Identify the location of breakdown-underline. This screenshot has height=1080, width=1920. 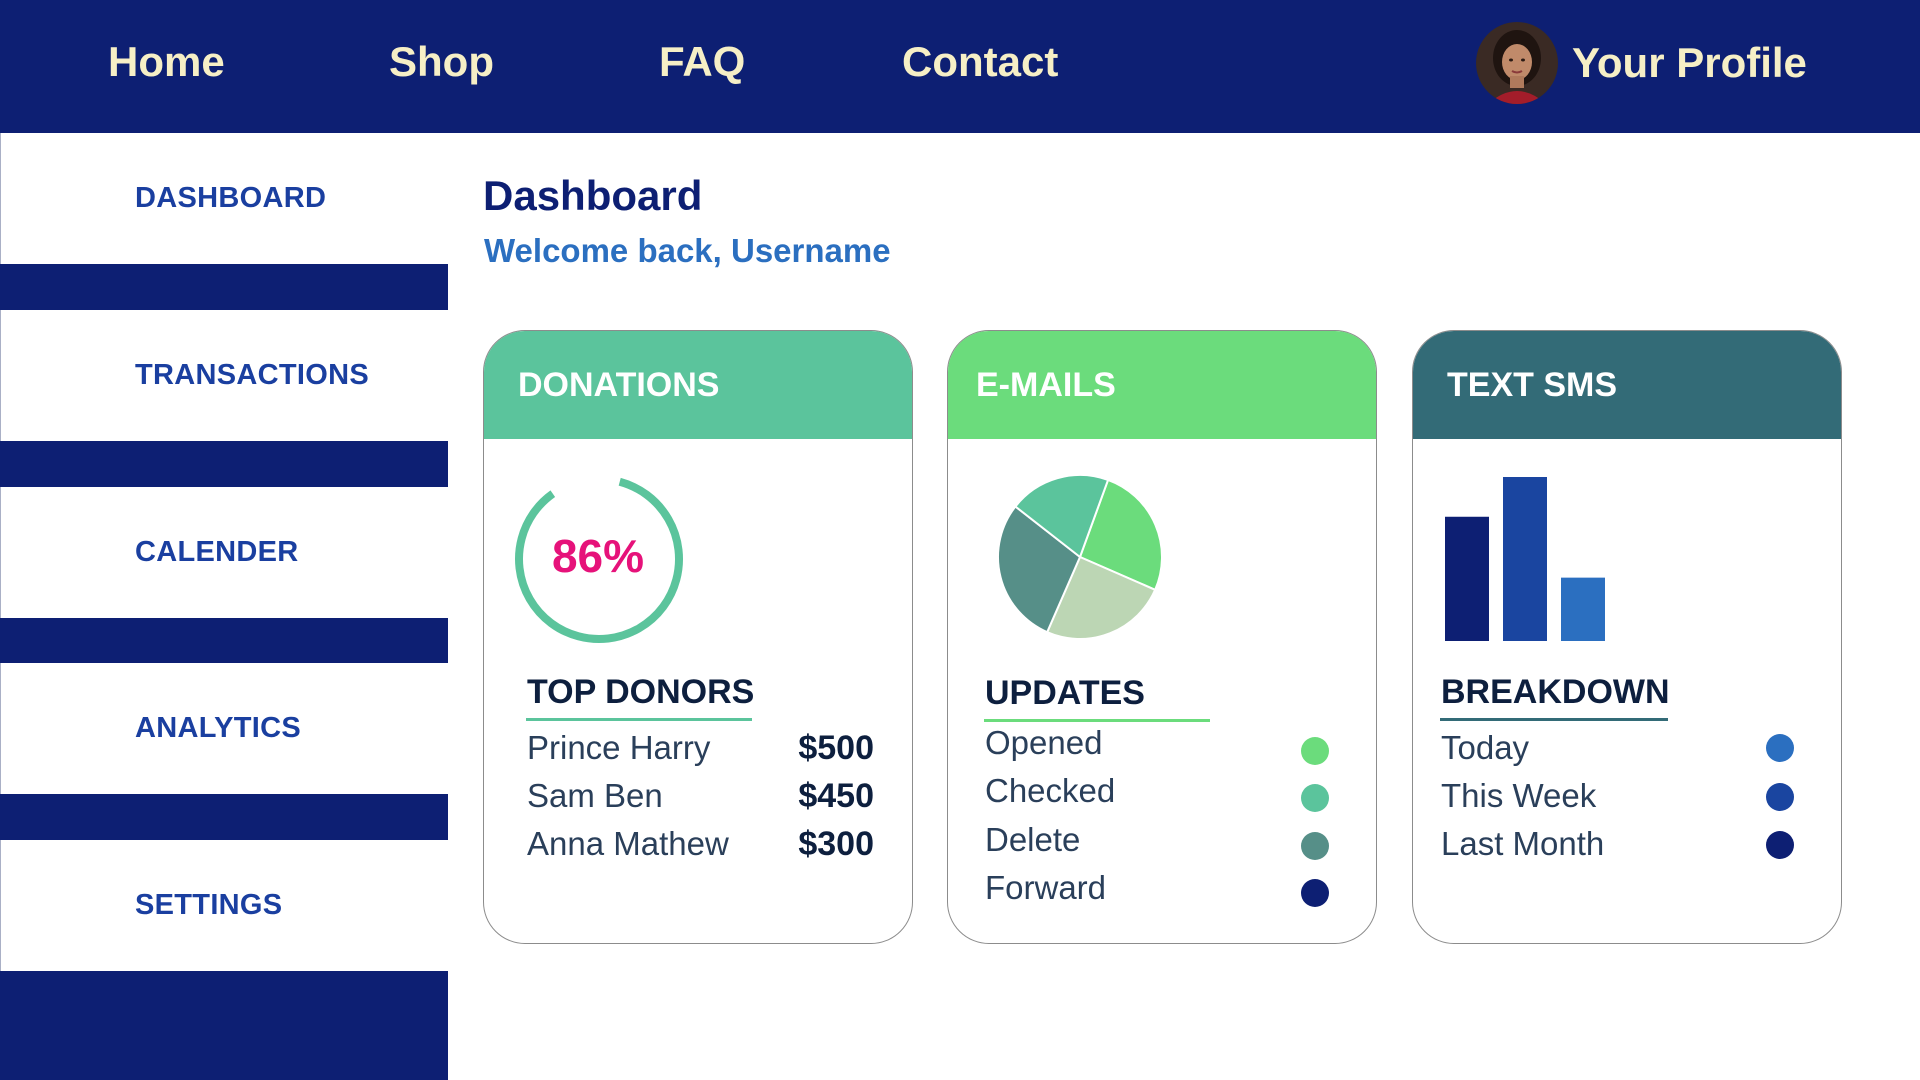
(1554, 719).